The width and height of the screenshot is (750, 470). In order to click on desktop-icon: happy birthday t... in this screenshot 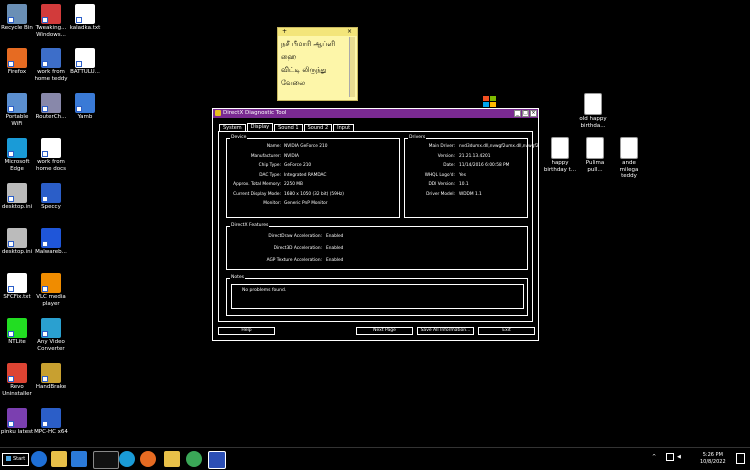, I will do `click(560, 155)`.